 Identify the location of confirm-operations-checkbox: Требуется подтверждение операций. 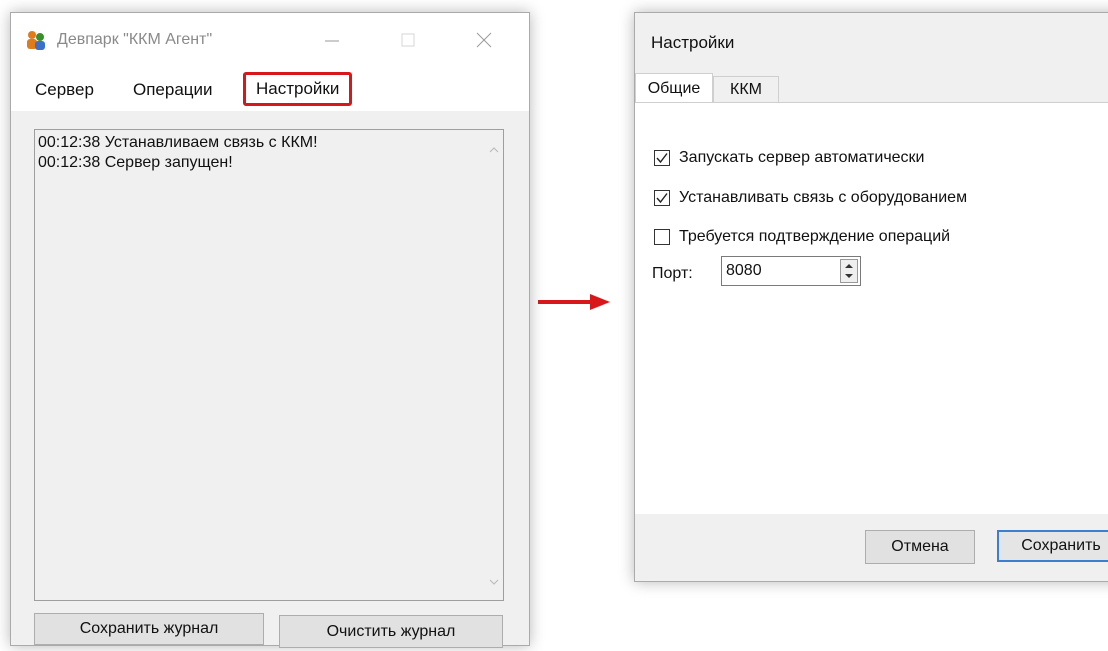
(802, 237).